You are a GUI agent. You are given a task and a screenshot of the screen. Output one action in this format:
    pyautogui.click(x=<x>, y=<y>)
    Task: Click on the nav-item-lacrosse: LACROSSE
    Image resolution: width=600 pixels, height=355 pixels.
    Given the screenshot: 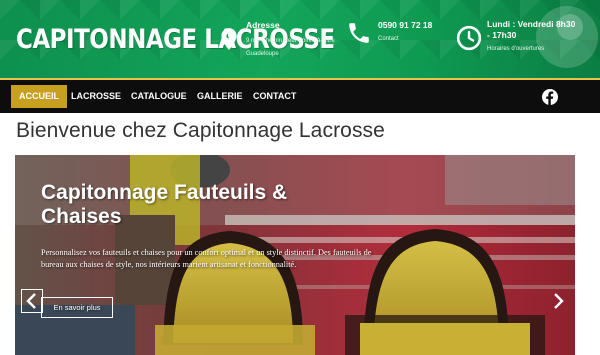 What is the action you would take?
    pyautogui.click(x=96, y=96)
    